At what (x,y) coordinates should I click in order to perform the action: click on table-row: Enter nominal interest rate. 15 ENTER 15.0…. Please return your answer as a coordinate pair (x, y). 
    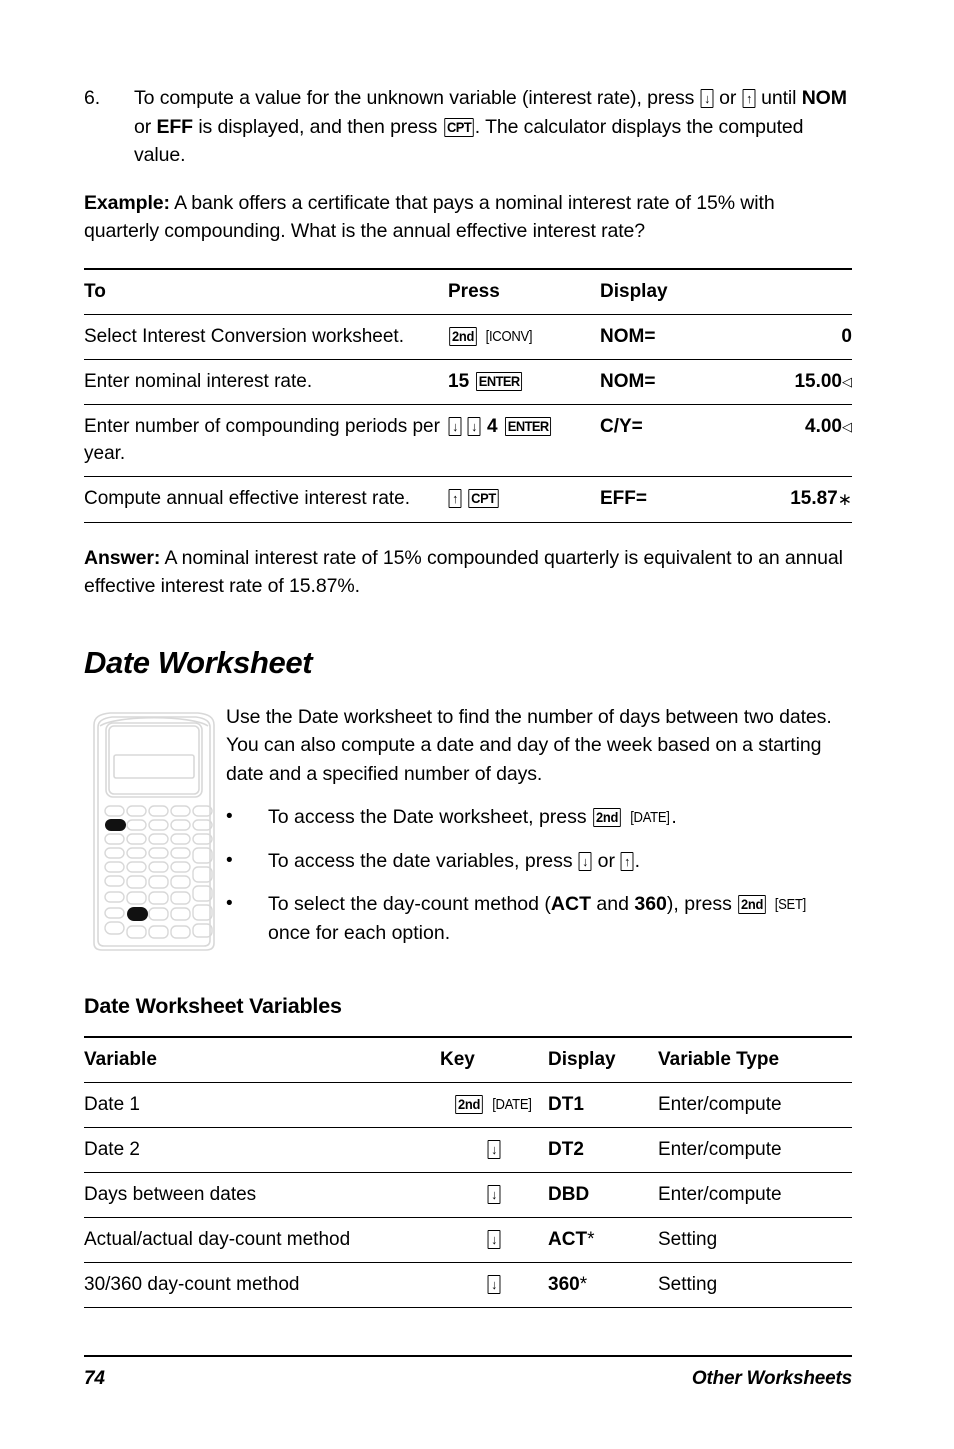
    Looking at the image, I should click on (468, 381).